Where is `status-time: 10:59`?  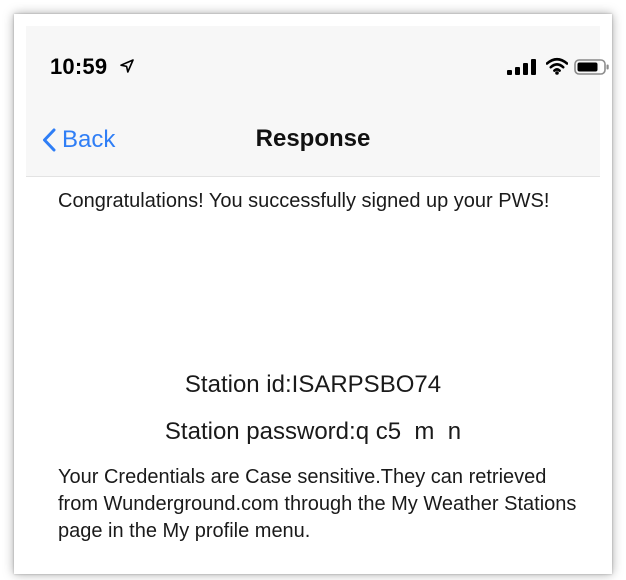 status-time: 10:59 is located at coordinates (79, 66).